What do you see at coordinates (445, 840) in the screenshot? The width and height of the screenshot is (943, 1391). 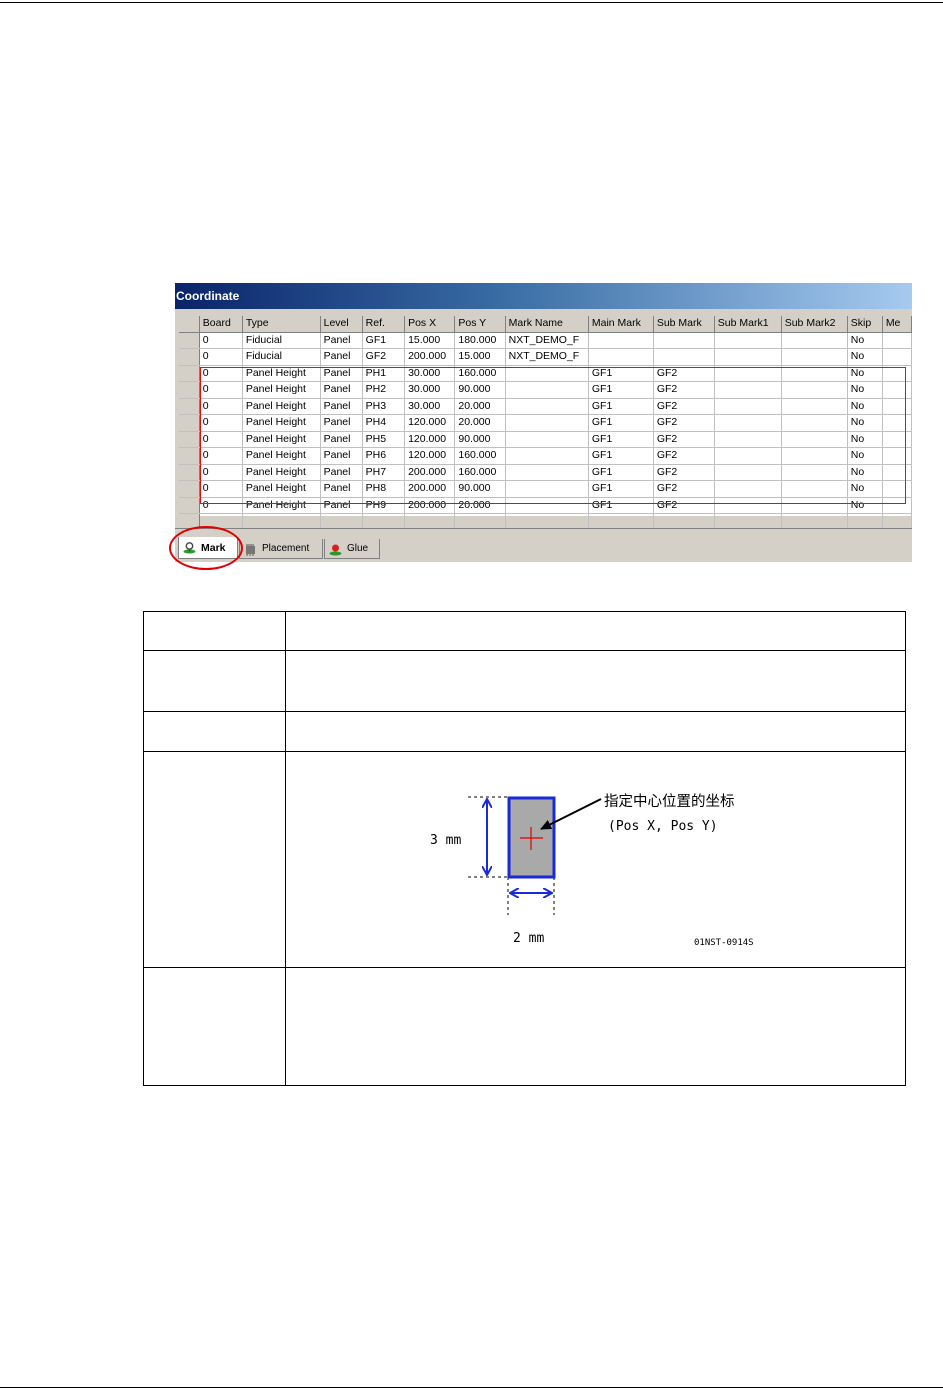 I see `height-label: 3 mm` at bounding box center [445, 840].